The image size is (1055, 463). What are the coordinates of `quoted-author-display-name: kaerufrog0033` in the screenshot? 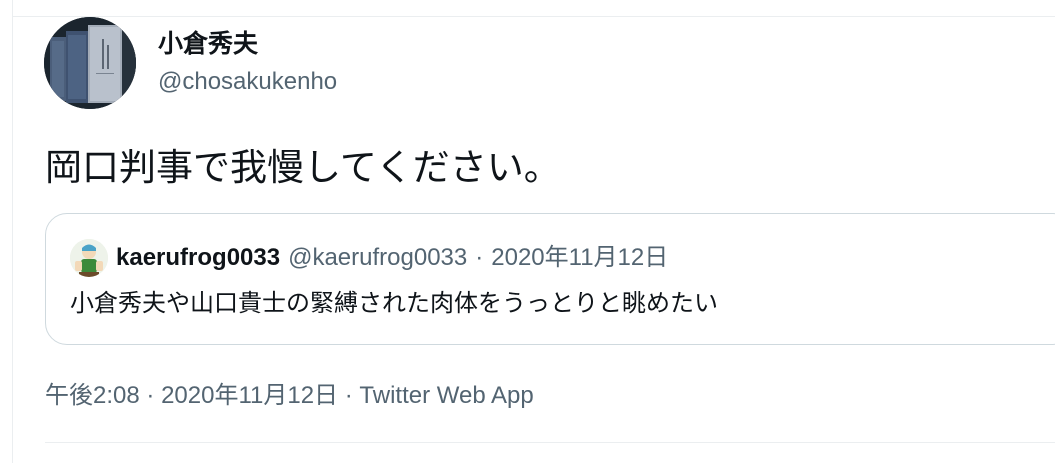 It's located at (198, 257).